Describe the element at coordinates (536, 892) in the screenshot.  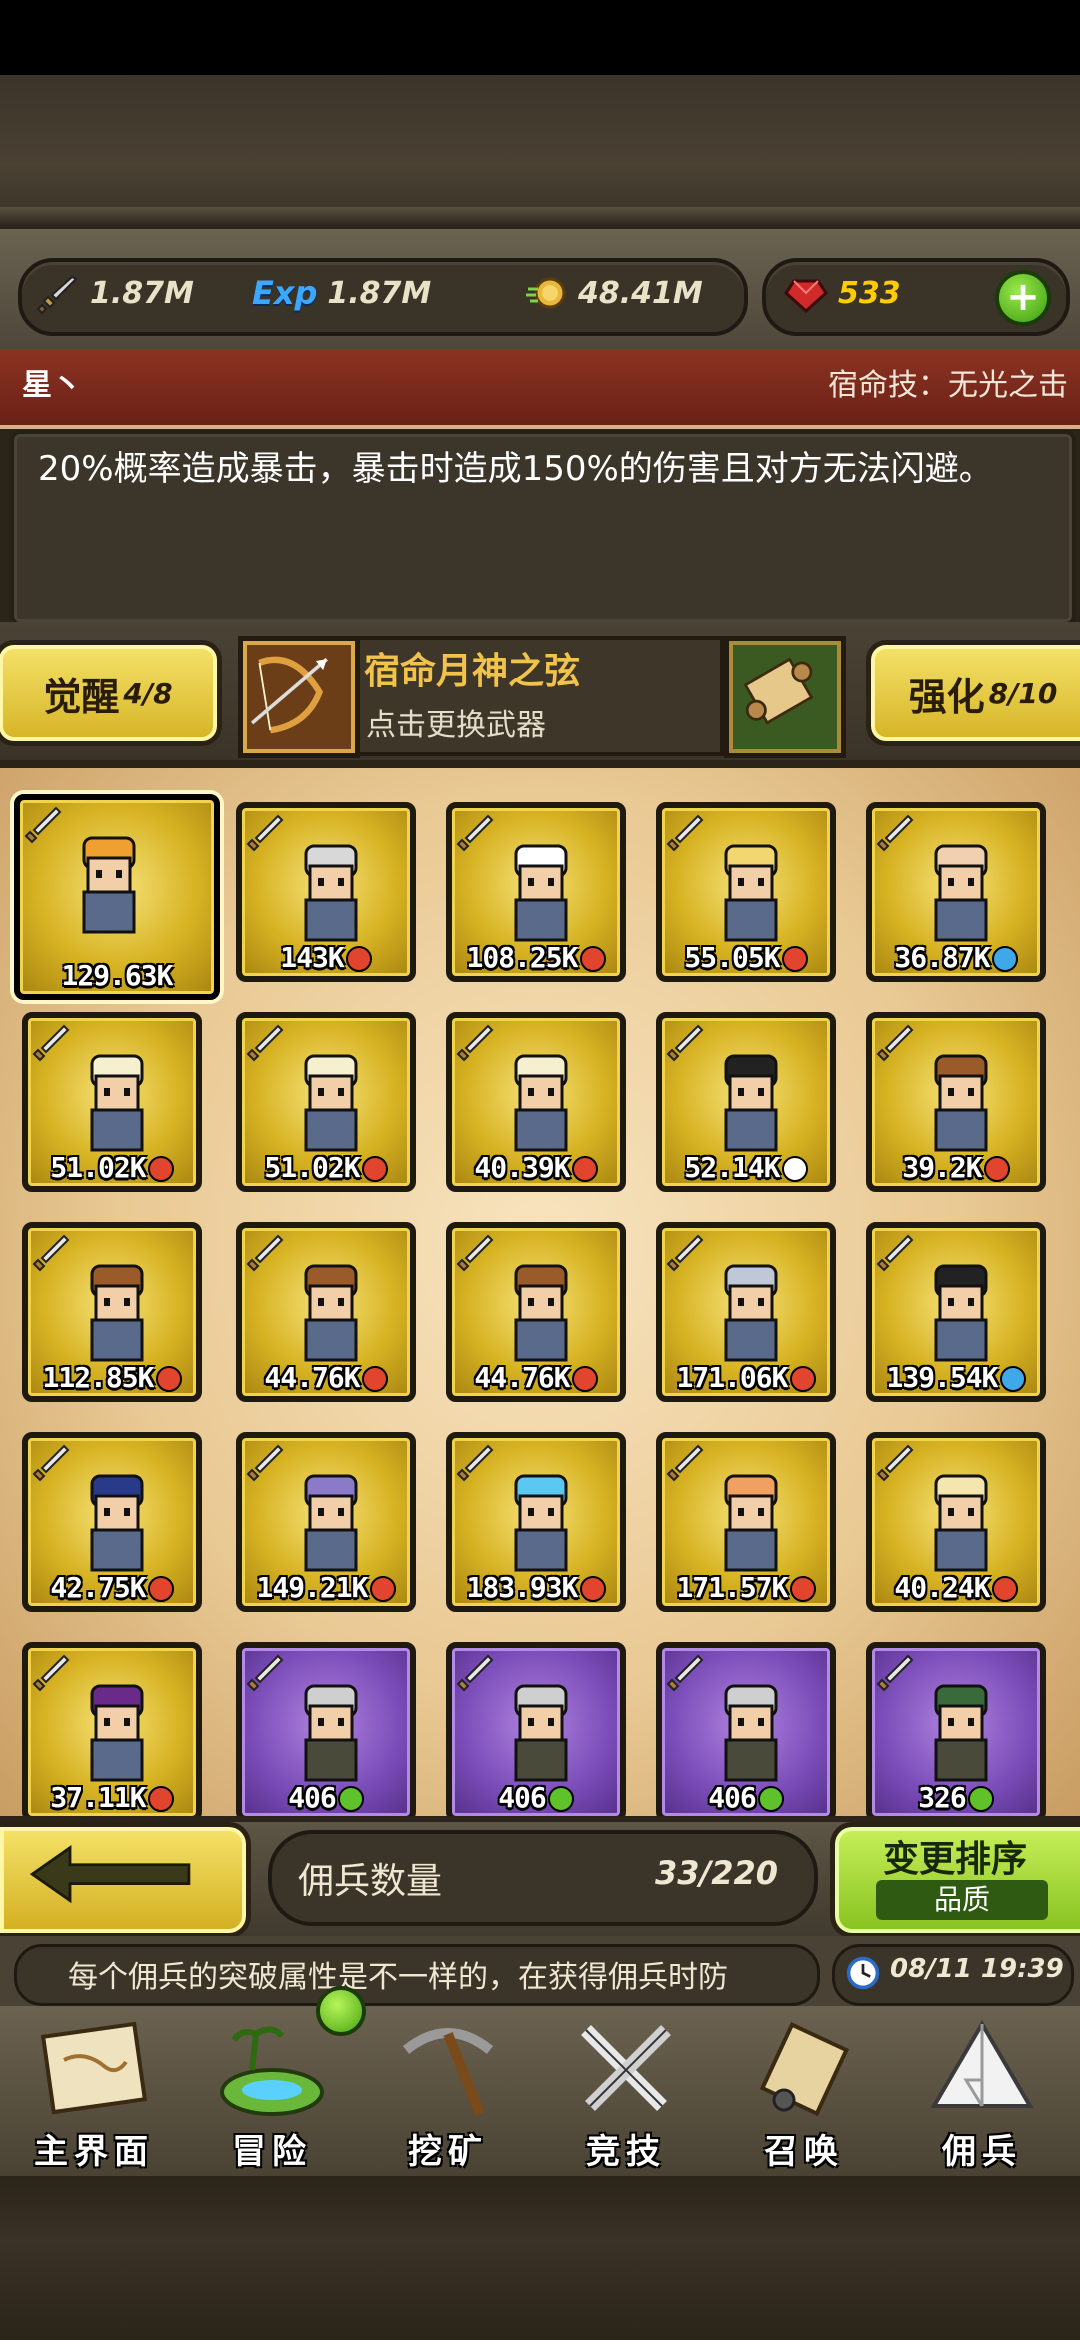
I see `mercenary-card: 108.25K` at that location.